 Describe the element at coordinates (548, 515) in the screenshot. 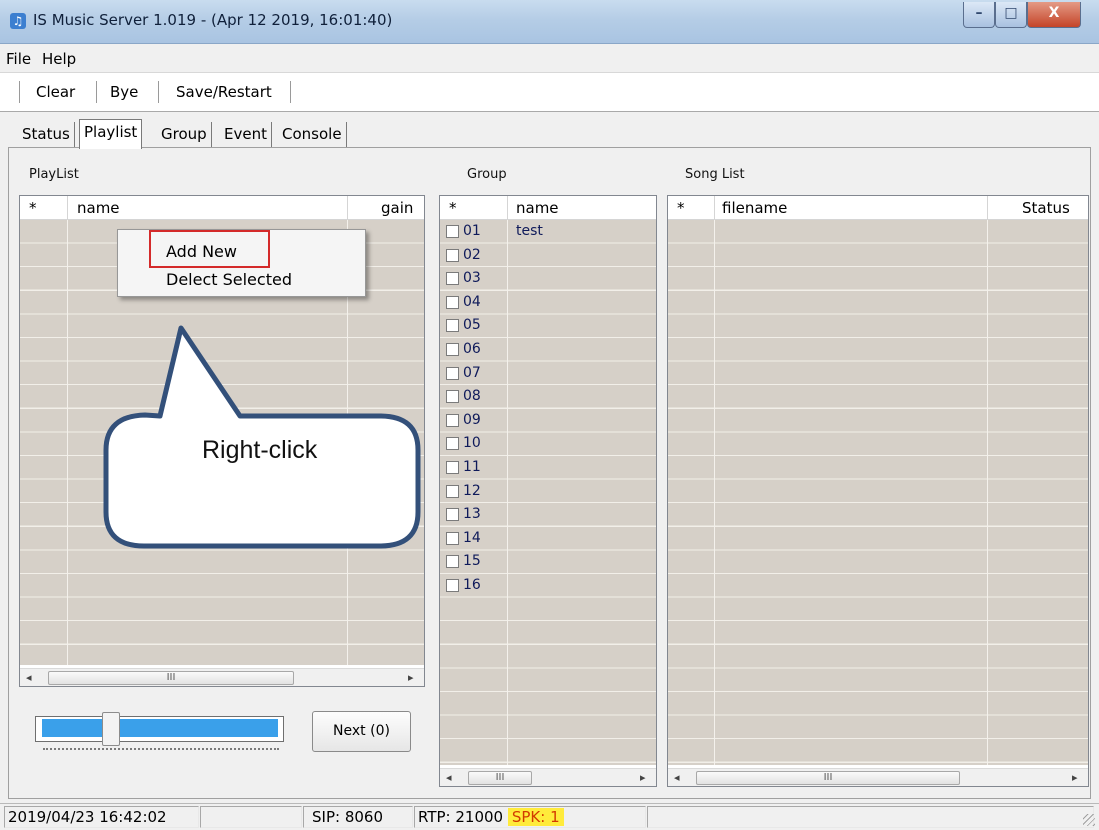

I see `group-row: 13` at that location.